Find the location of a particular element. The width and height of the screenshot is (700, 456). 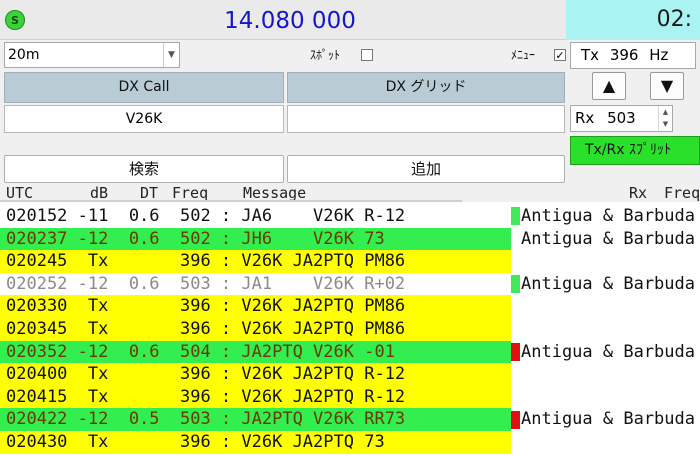

col-rx: Rx is located at coordinates (638, 193).